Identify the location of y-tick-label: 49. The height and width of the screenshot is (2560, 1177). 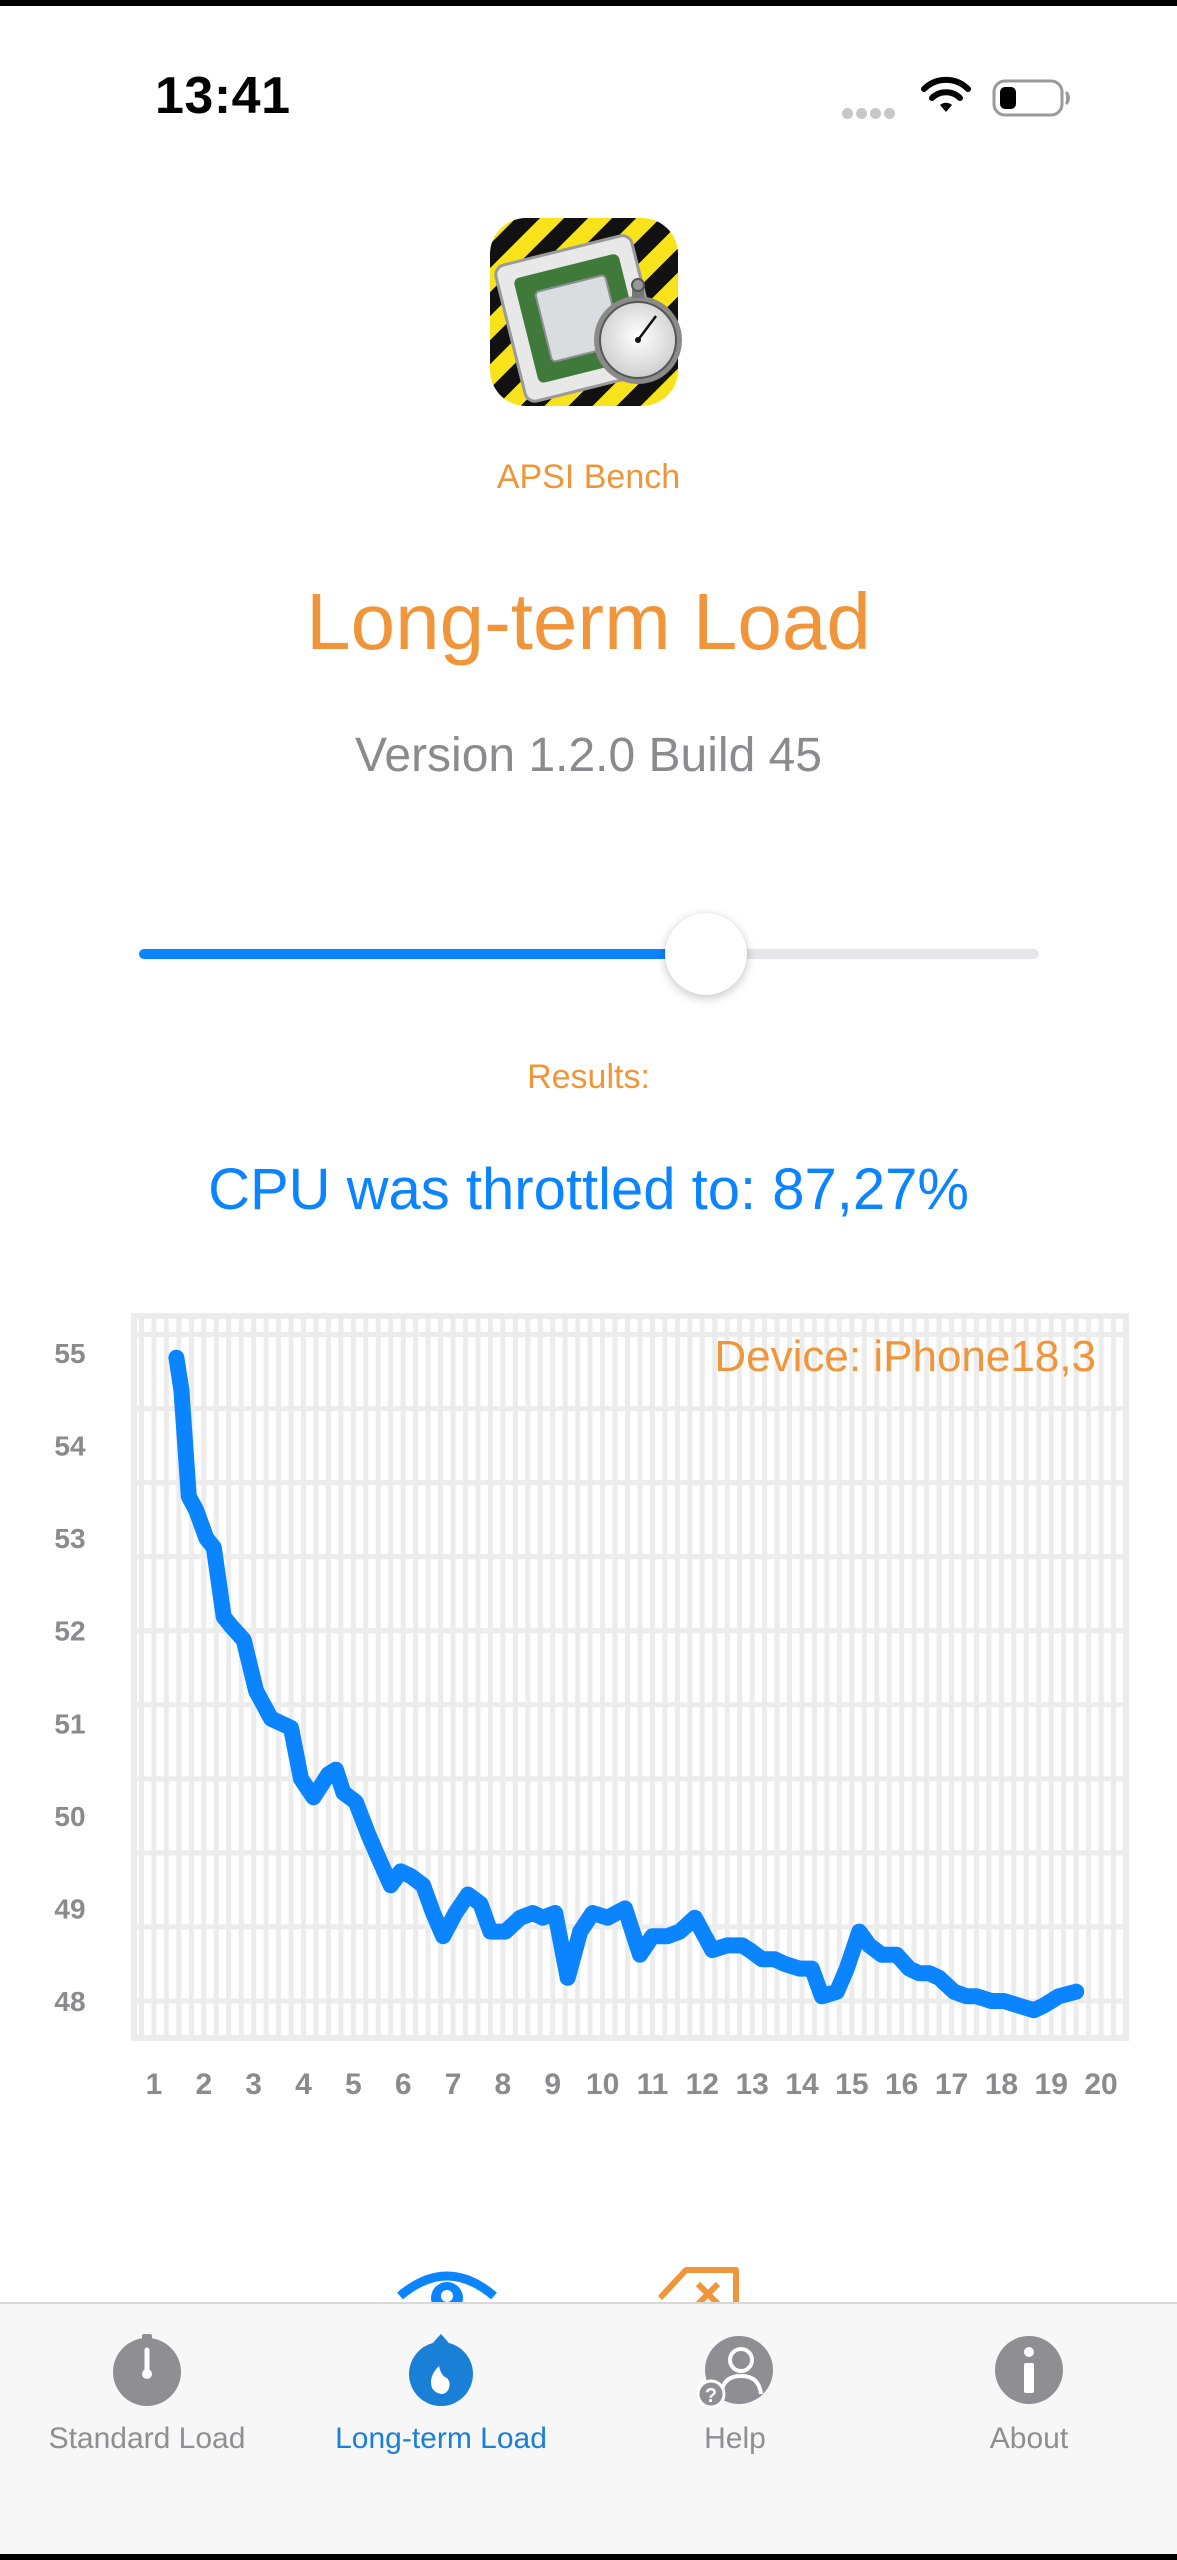
(69, 1908).